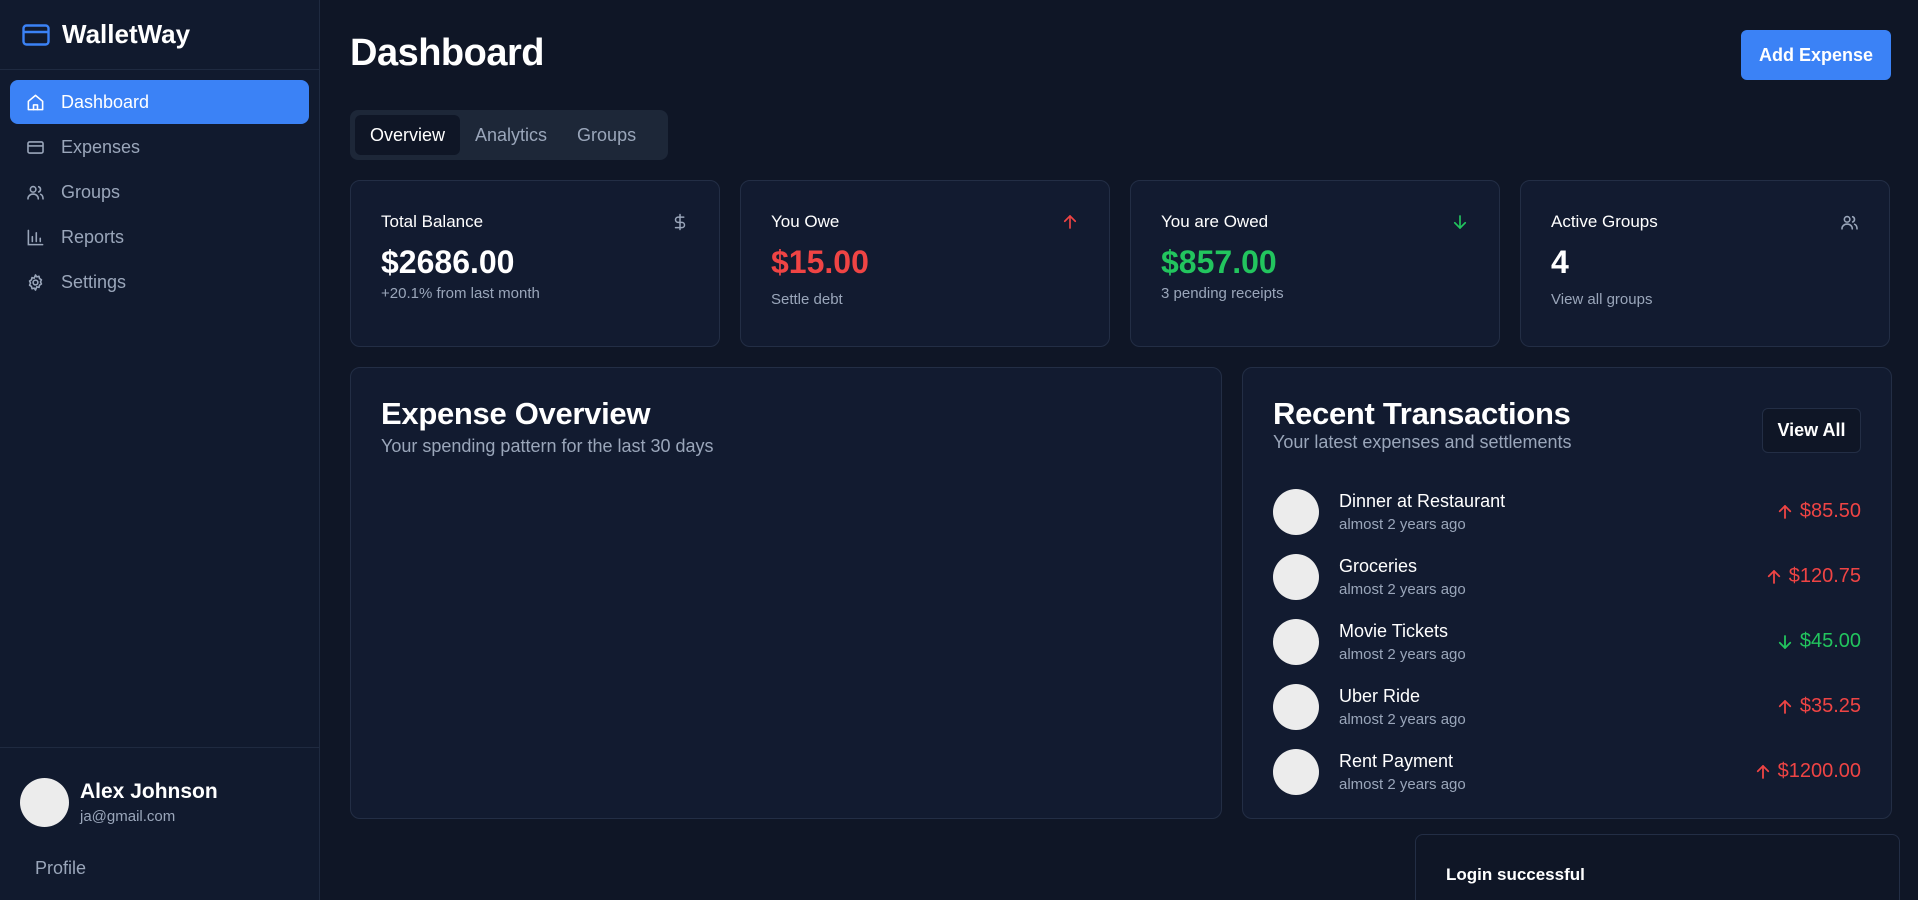  I want to click on transaction-row: Movie Tickets almost 2 years ago $45.00, so click(1567, 641).